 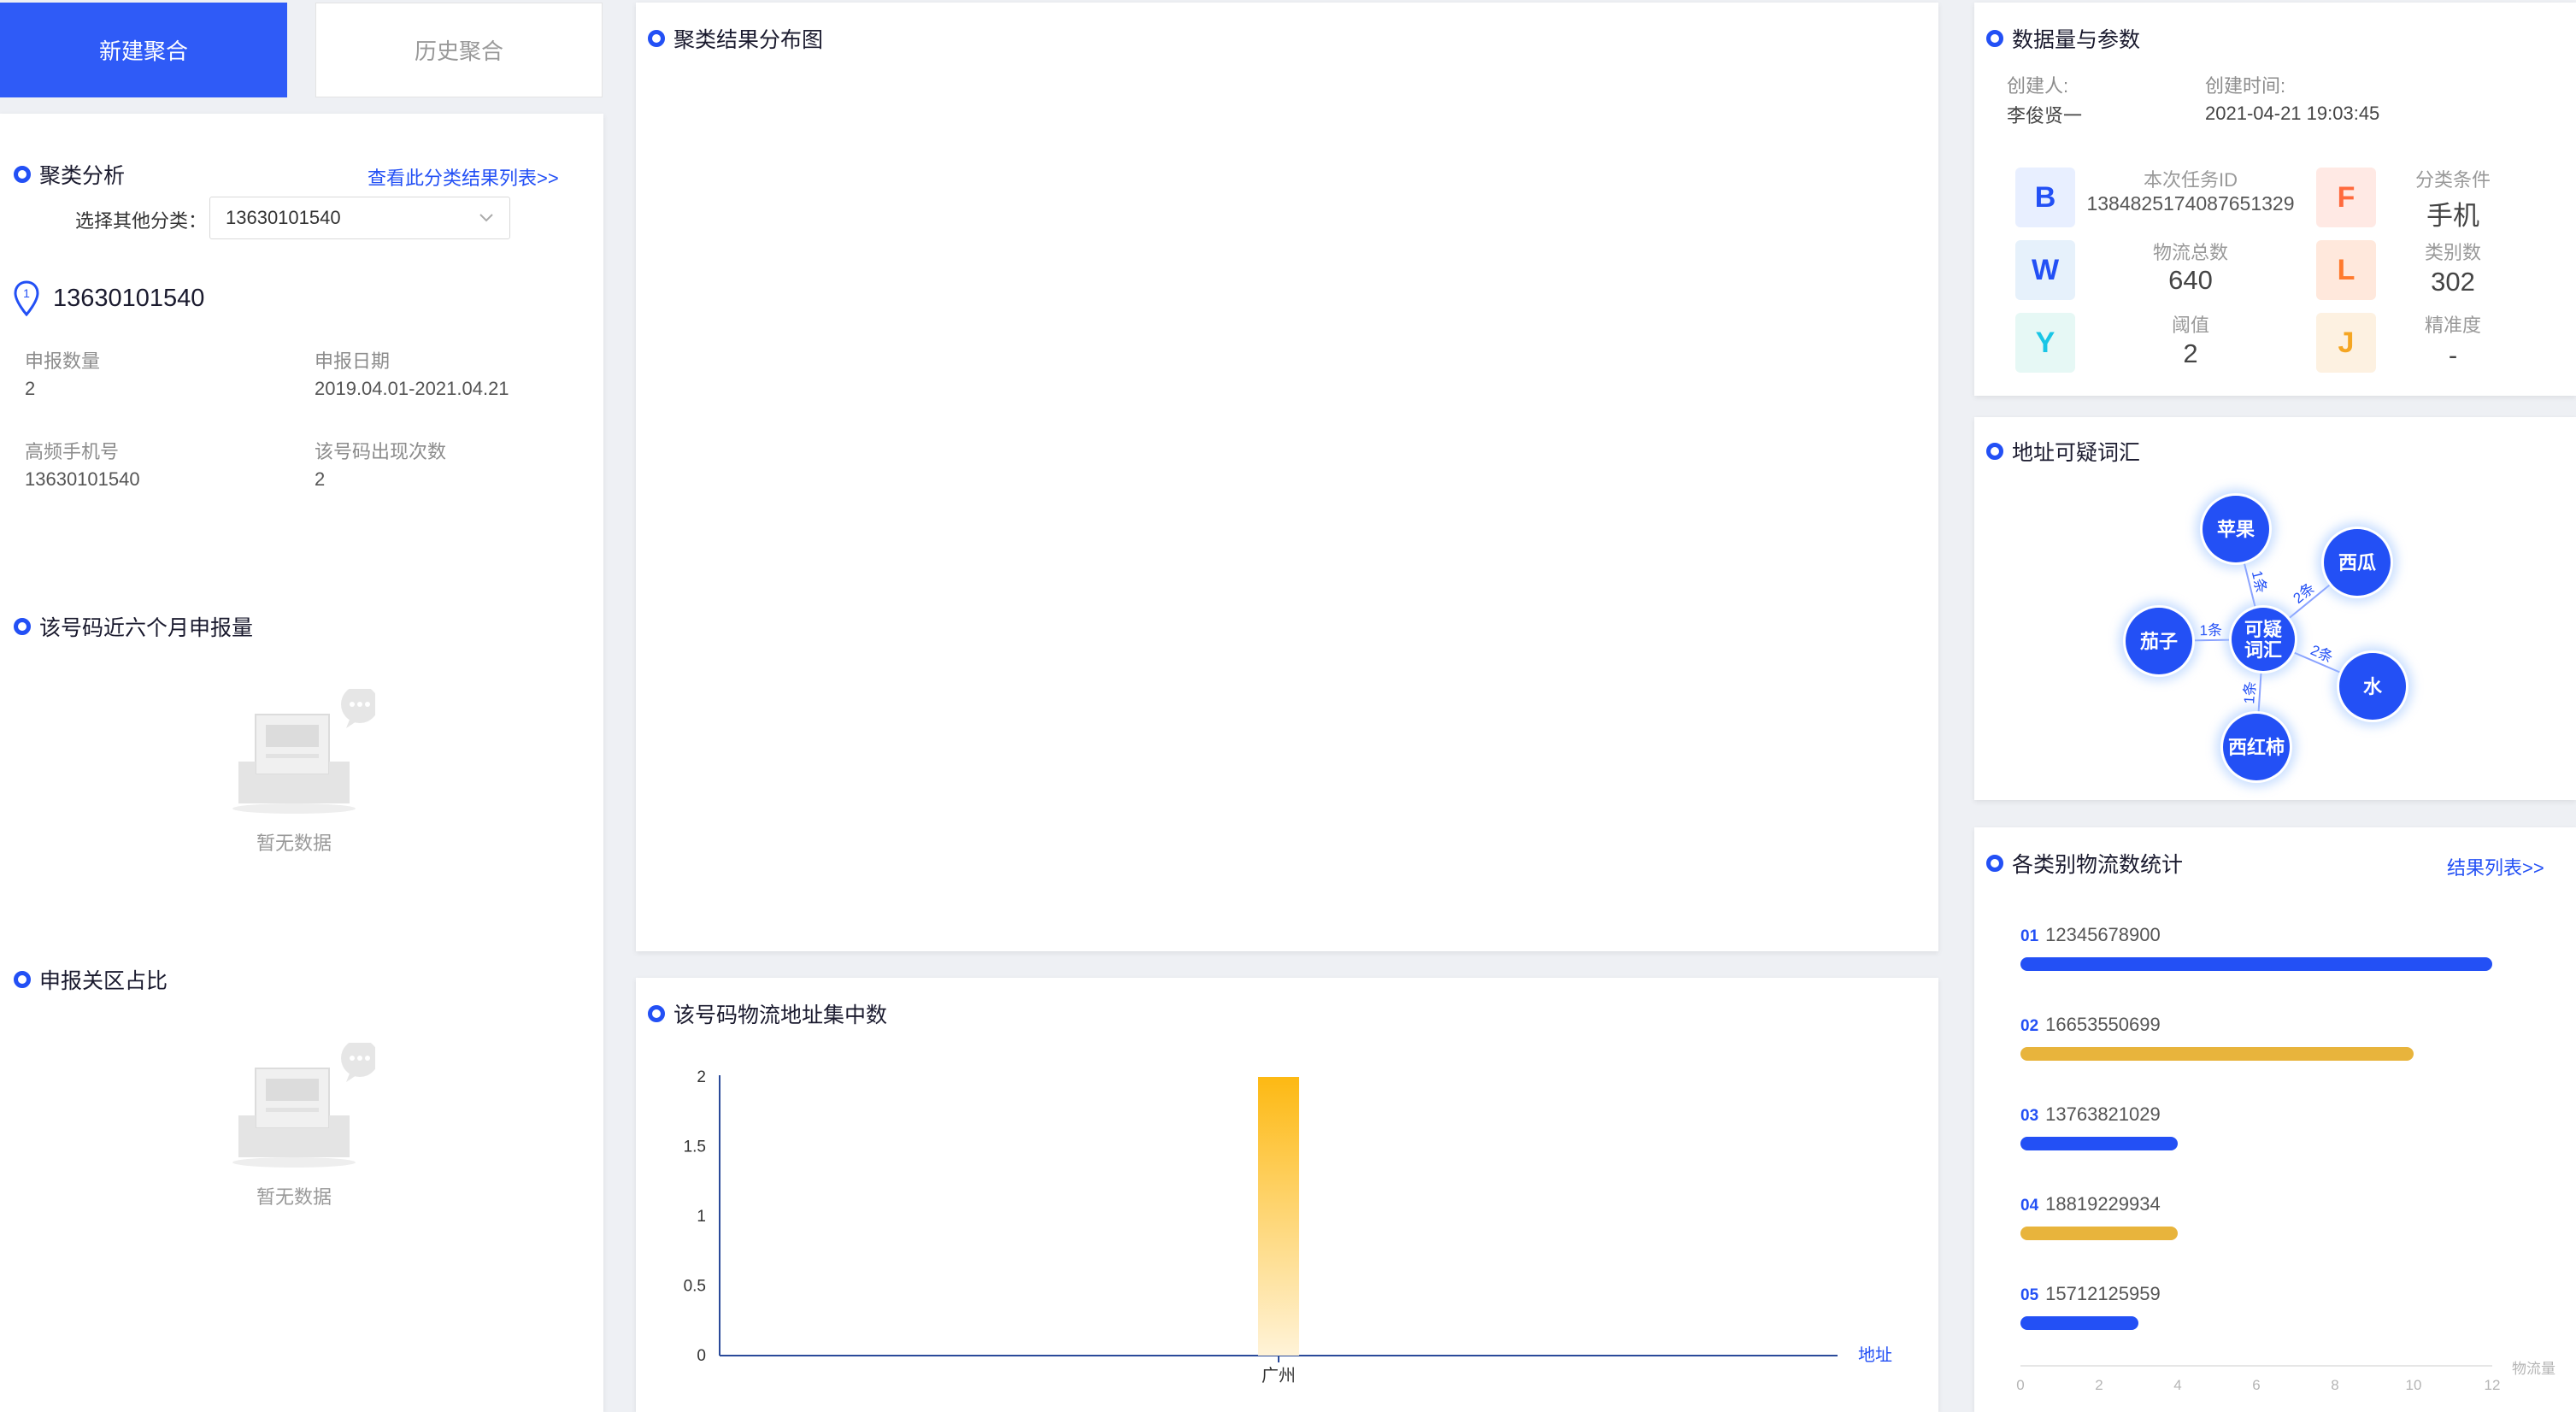 What do you see at coordinates (359, 218) in the screenshot?
I see `category-select: 13630101540` at bounding box center [359, 218].